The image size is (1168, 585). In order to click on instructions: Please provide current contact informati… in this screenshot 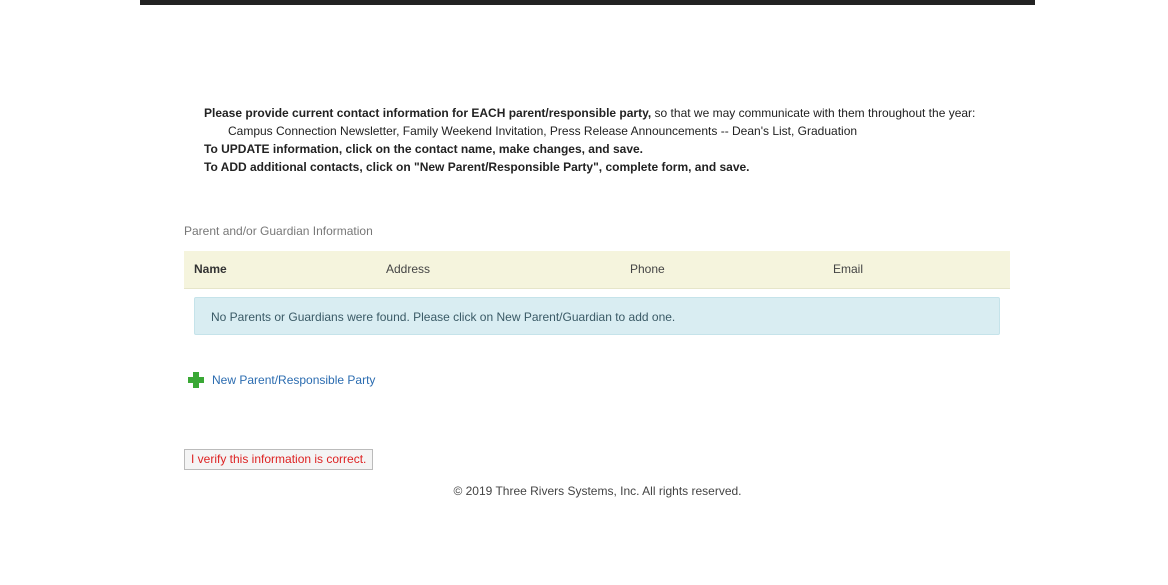, I will do `click(604, 140)`.